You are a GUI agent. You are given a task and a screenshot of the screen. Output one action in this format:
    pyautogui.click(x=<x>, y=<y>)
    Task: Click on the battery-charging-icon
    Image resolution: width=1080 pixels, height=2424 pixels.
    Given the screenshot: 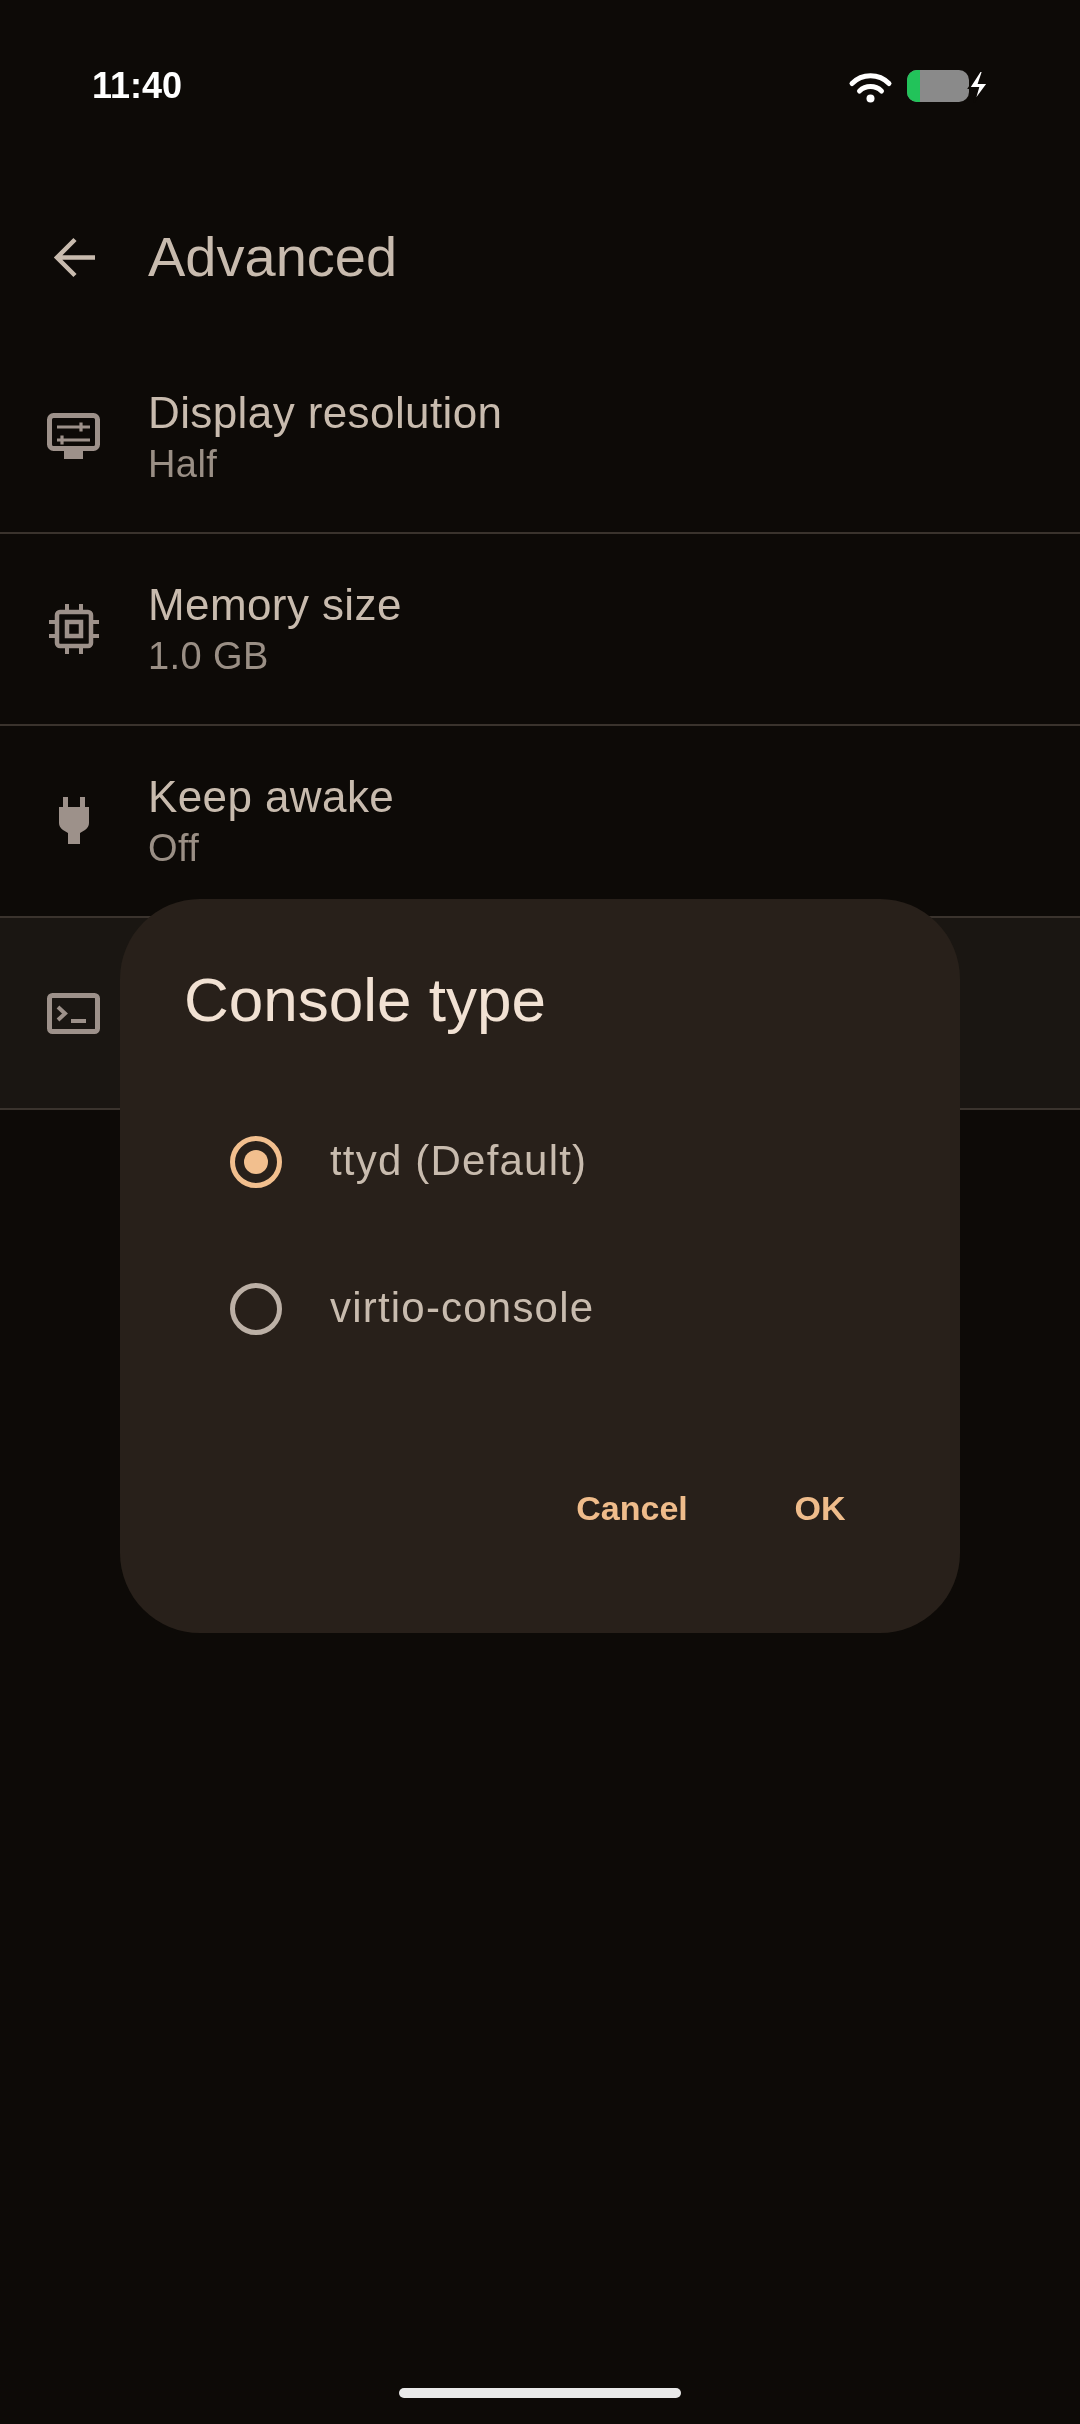 What is the action you would take?
    pyautogui.click(x=948, y=86)
    